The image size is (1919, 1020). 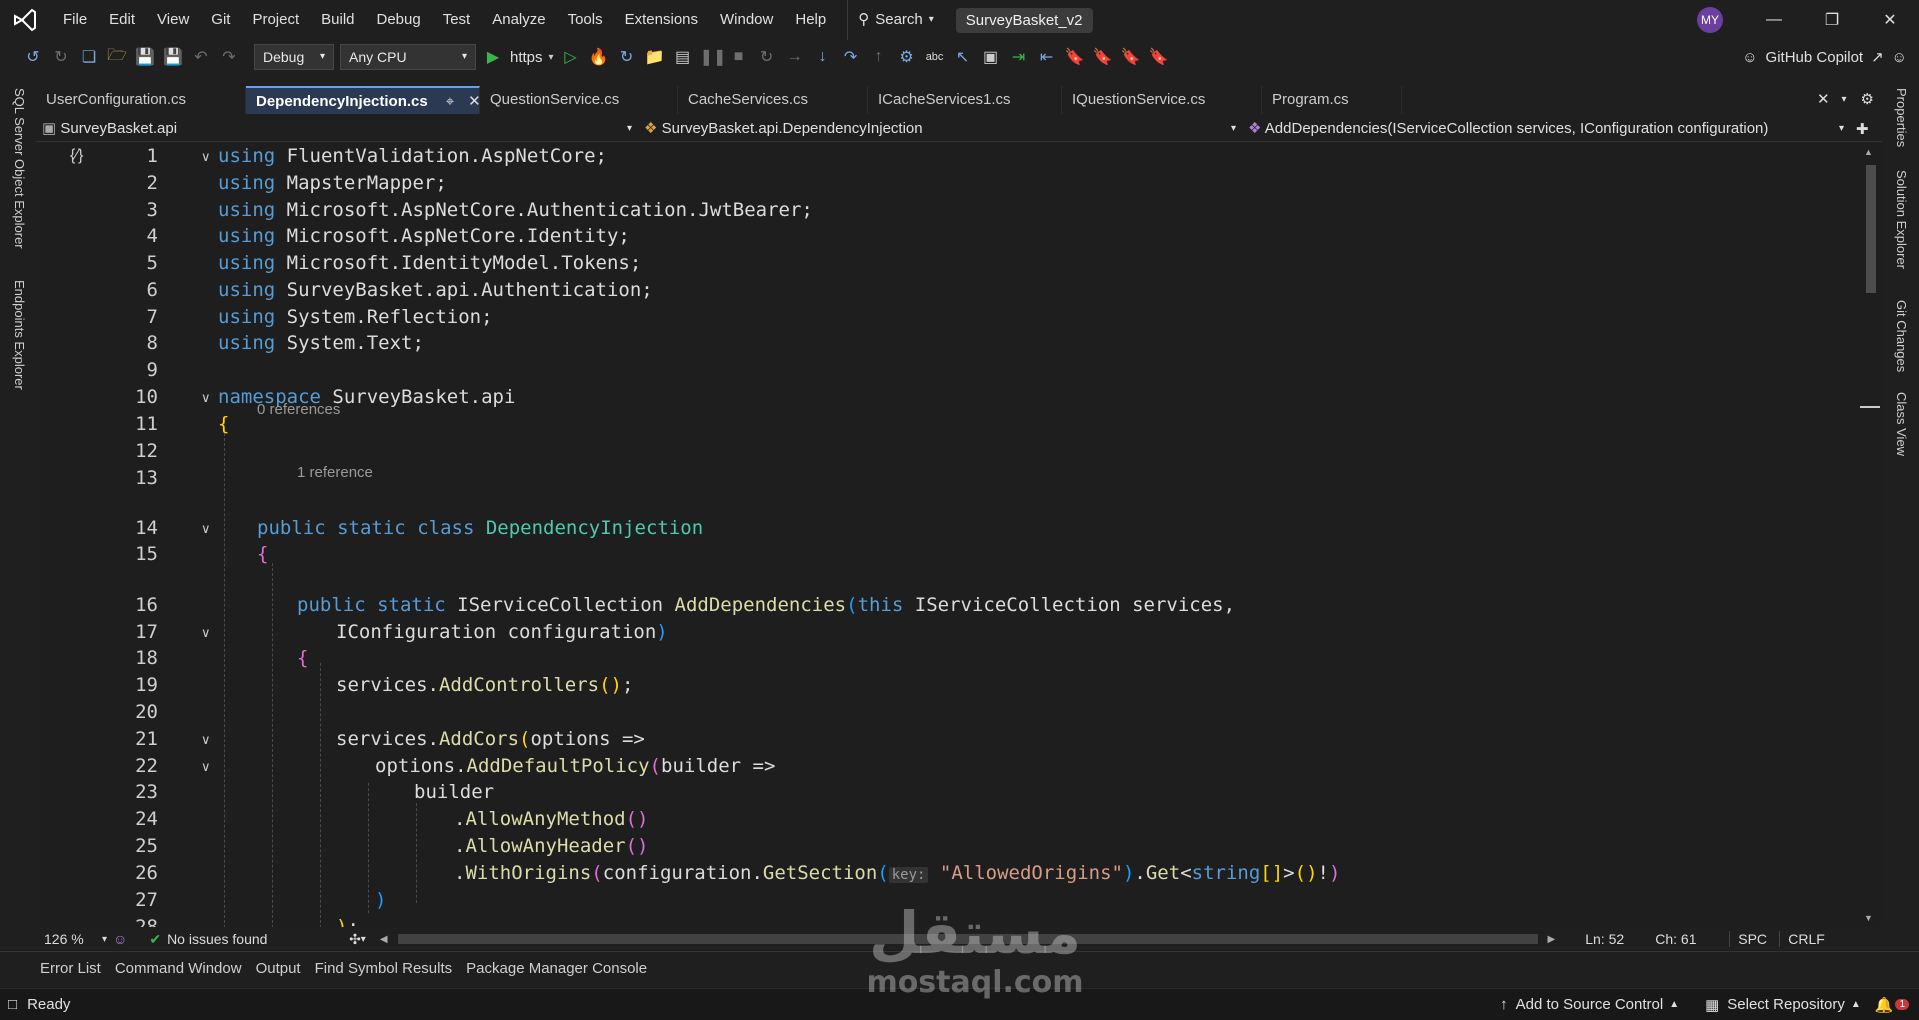 What do you see at coordinates (767, 57) in the screenshot?
I see `restart-icon: ↻` at bounding box center [767, 57].